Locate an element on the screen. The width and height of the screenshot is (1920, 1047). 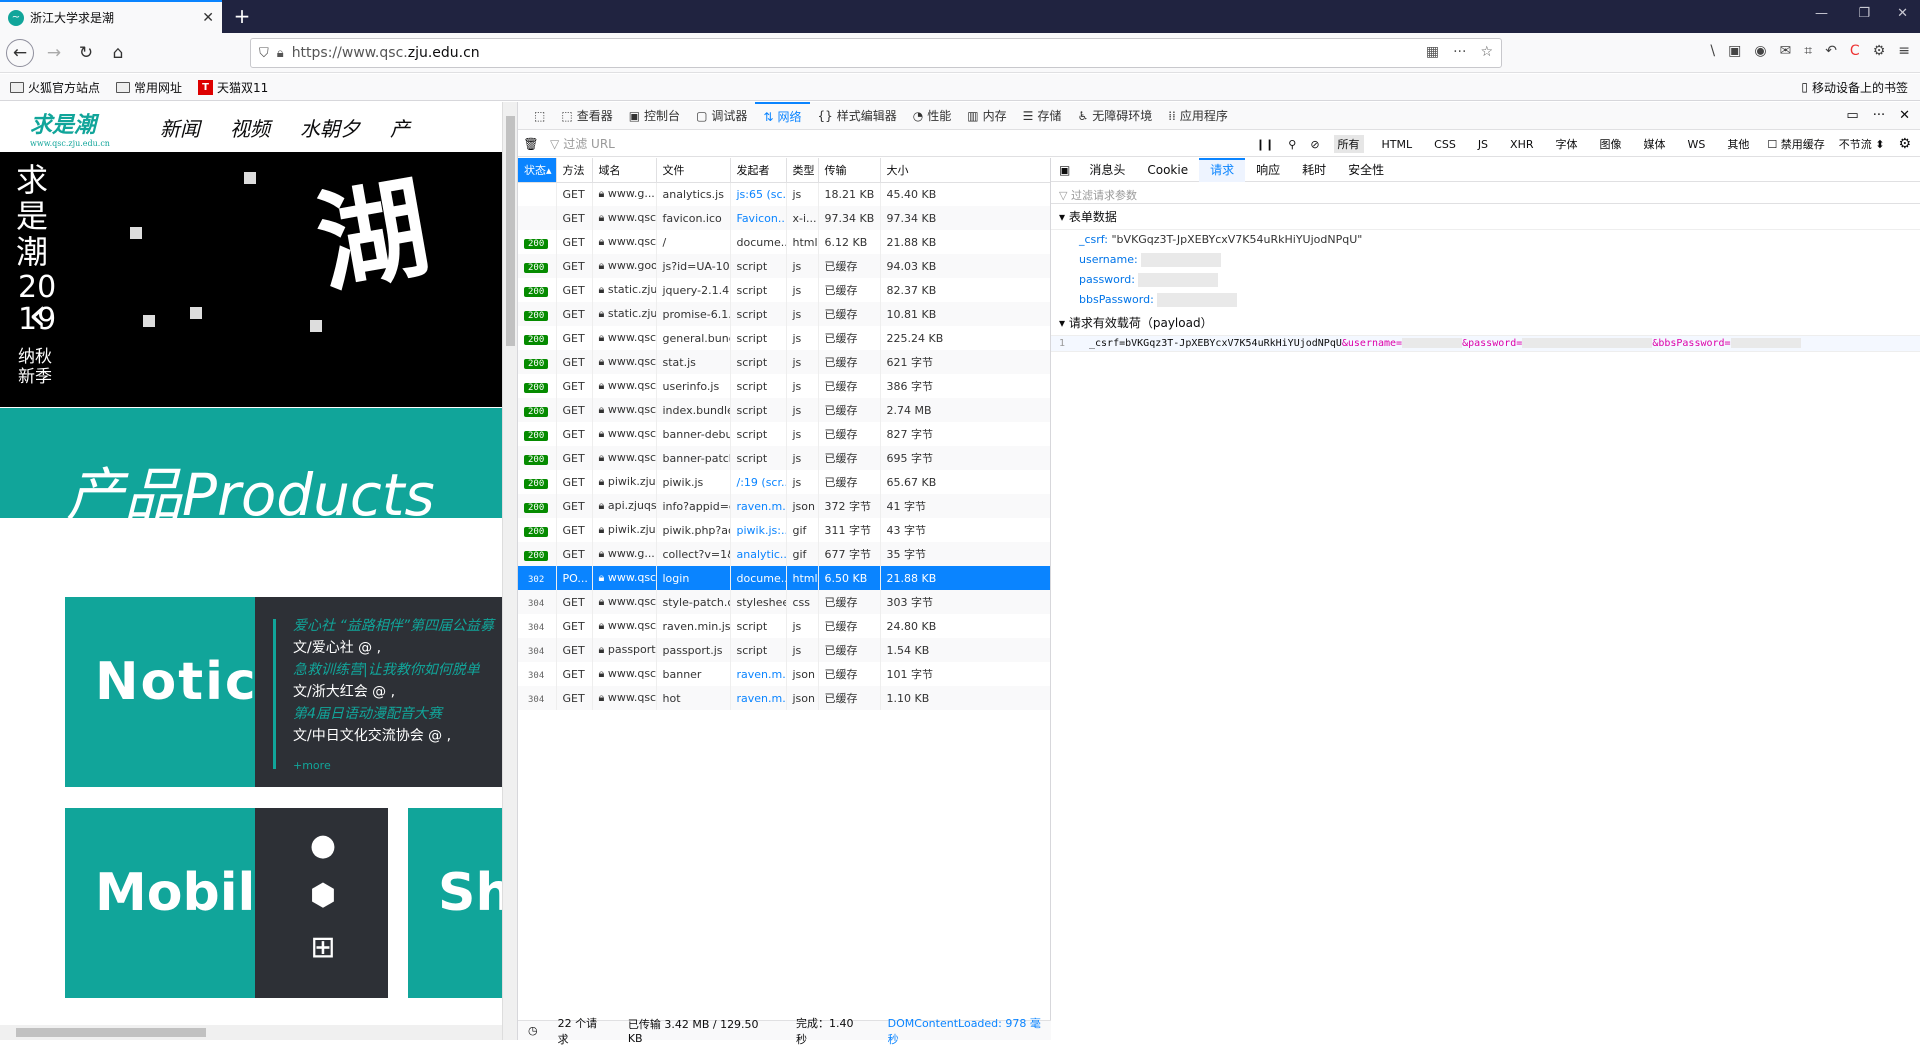
column-header: 域名 is located at coordinates (624, 170).